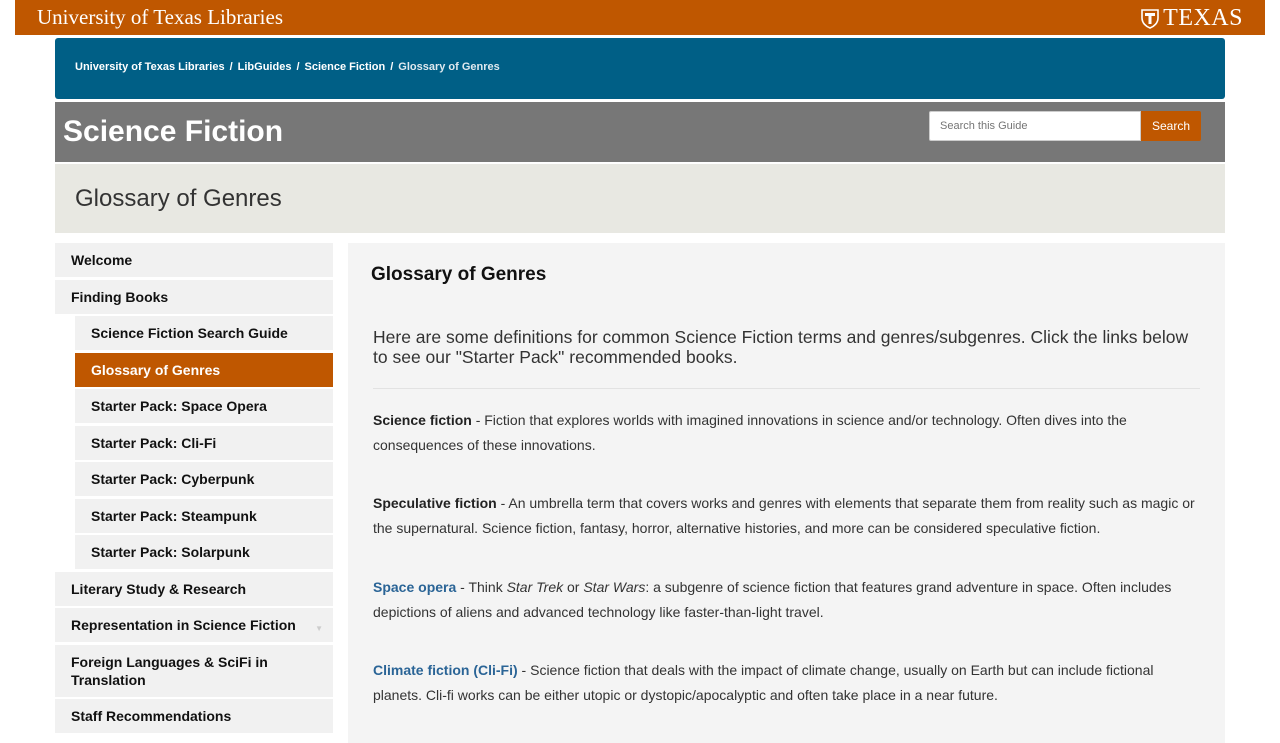 The width and height of the screenshot is (1280, 743). I want to click on sidebar-item-label: Representation in Science Fiction, so click(183, 625).